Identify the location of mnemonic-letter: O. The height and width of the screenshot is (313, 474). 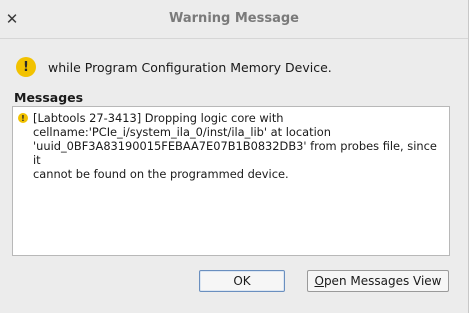
(319, 281).